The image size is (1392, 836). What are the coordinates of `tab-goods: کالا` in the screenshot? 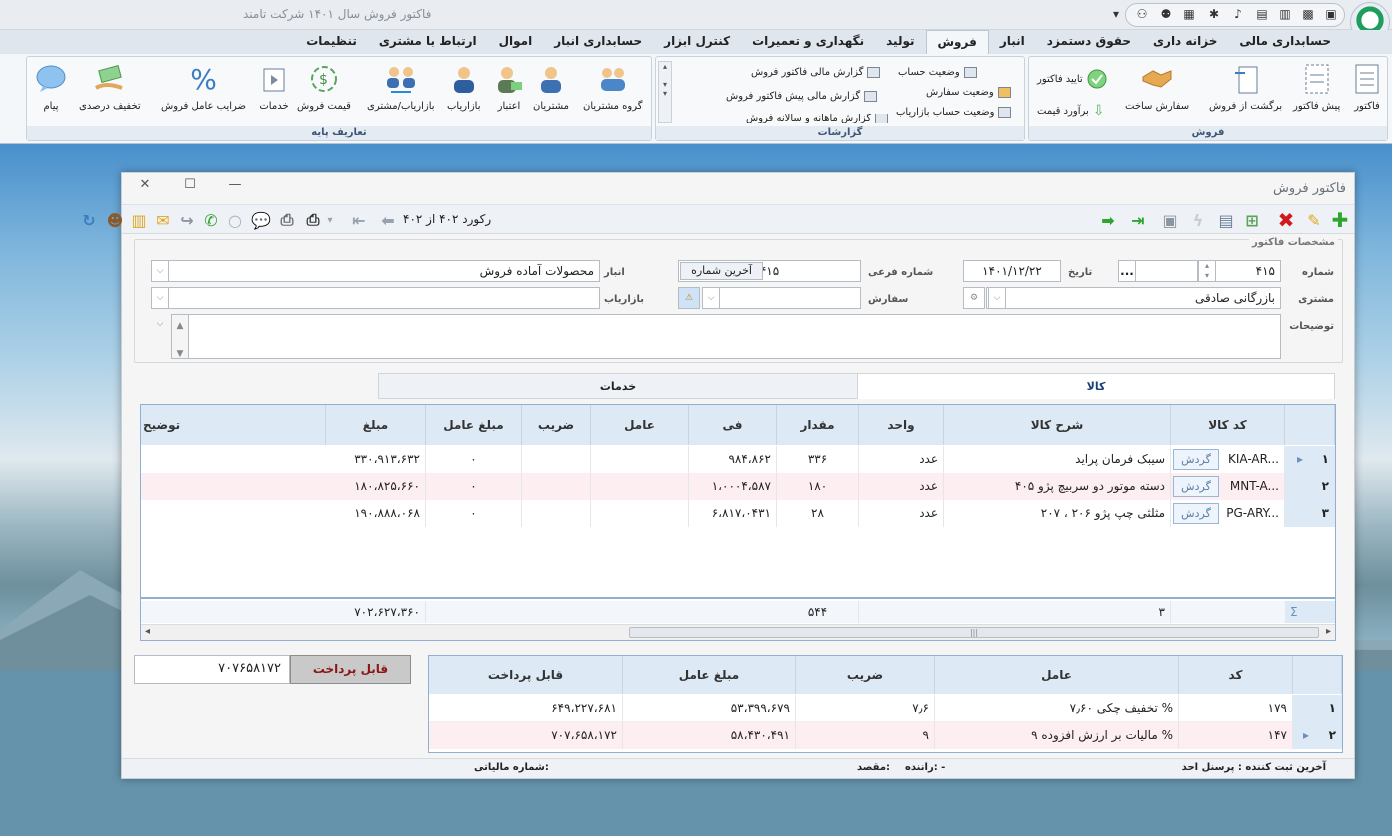 It's located at (1096, 386).